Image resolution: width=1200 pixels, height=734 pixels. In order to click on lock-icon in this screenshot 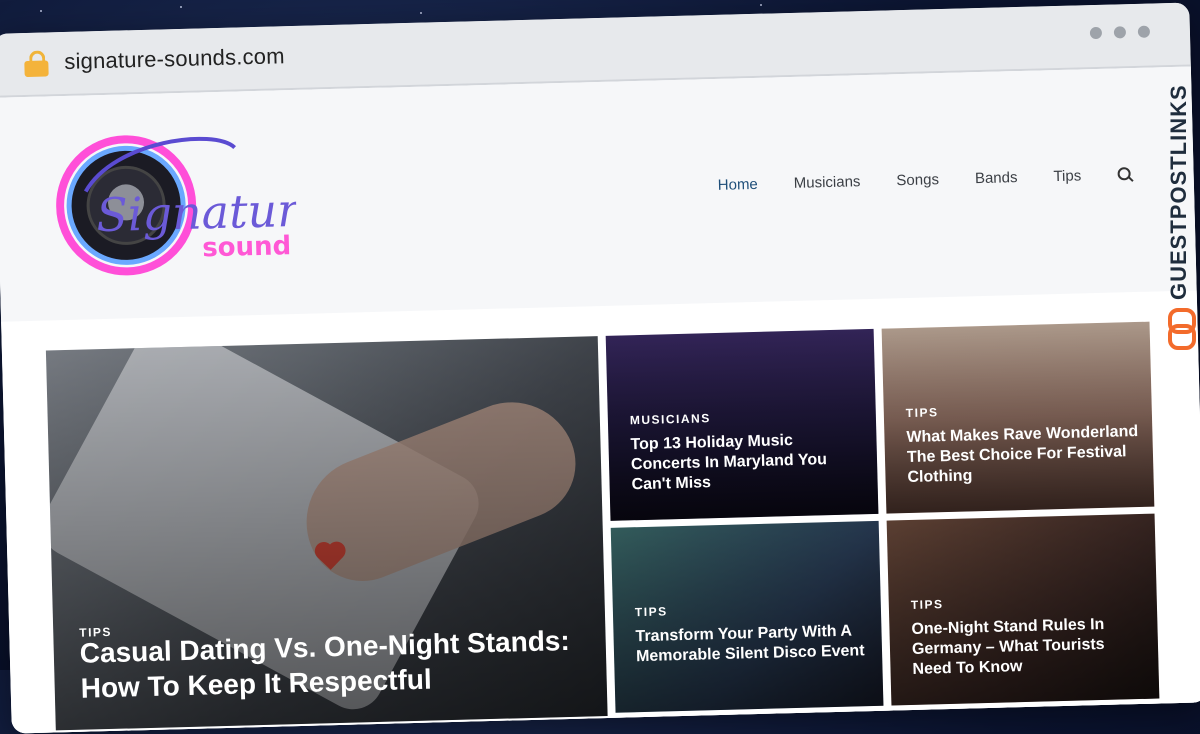, I will do `click(36, 64)`.